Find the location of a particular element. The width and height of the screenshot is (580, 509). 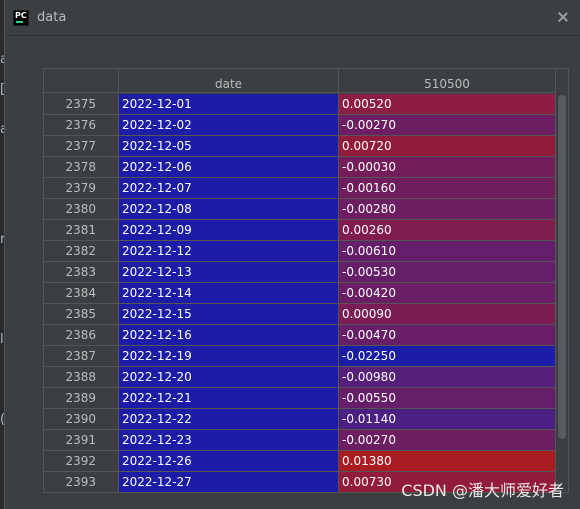

table-row: 2389 2022-12-21 -0.00550 is located at coordinates (300, 398).